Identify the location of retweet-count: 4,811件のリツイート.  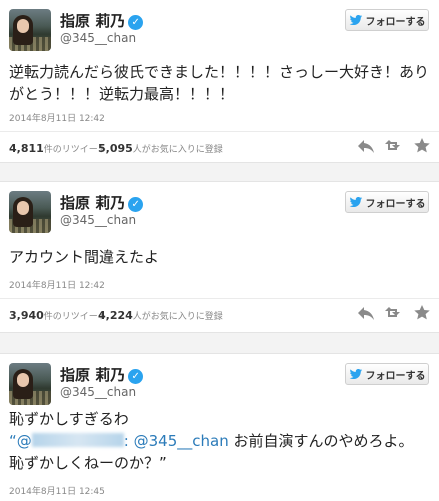
(58, 148).